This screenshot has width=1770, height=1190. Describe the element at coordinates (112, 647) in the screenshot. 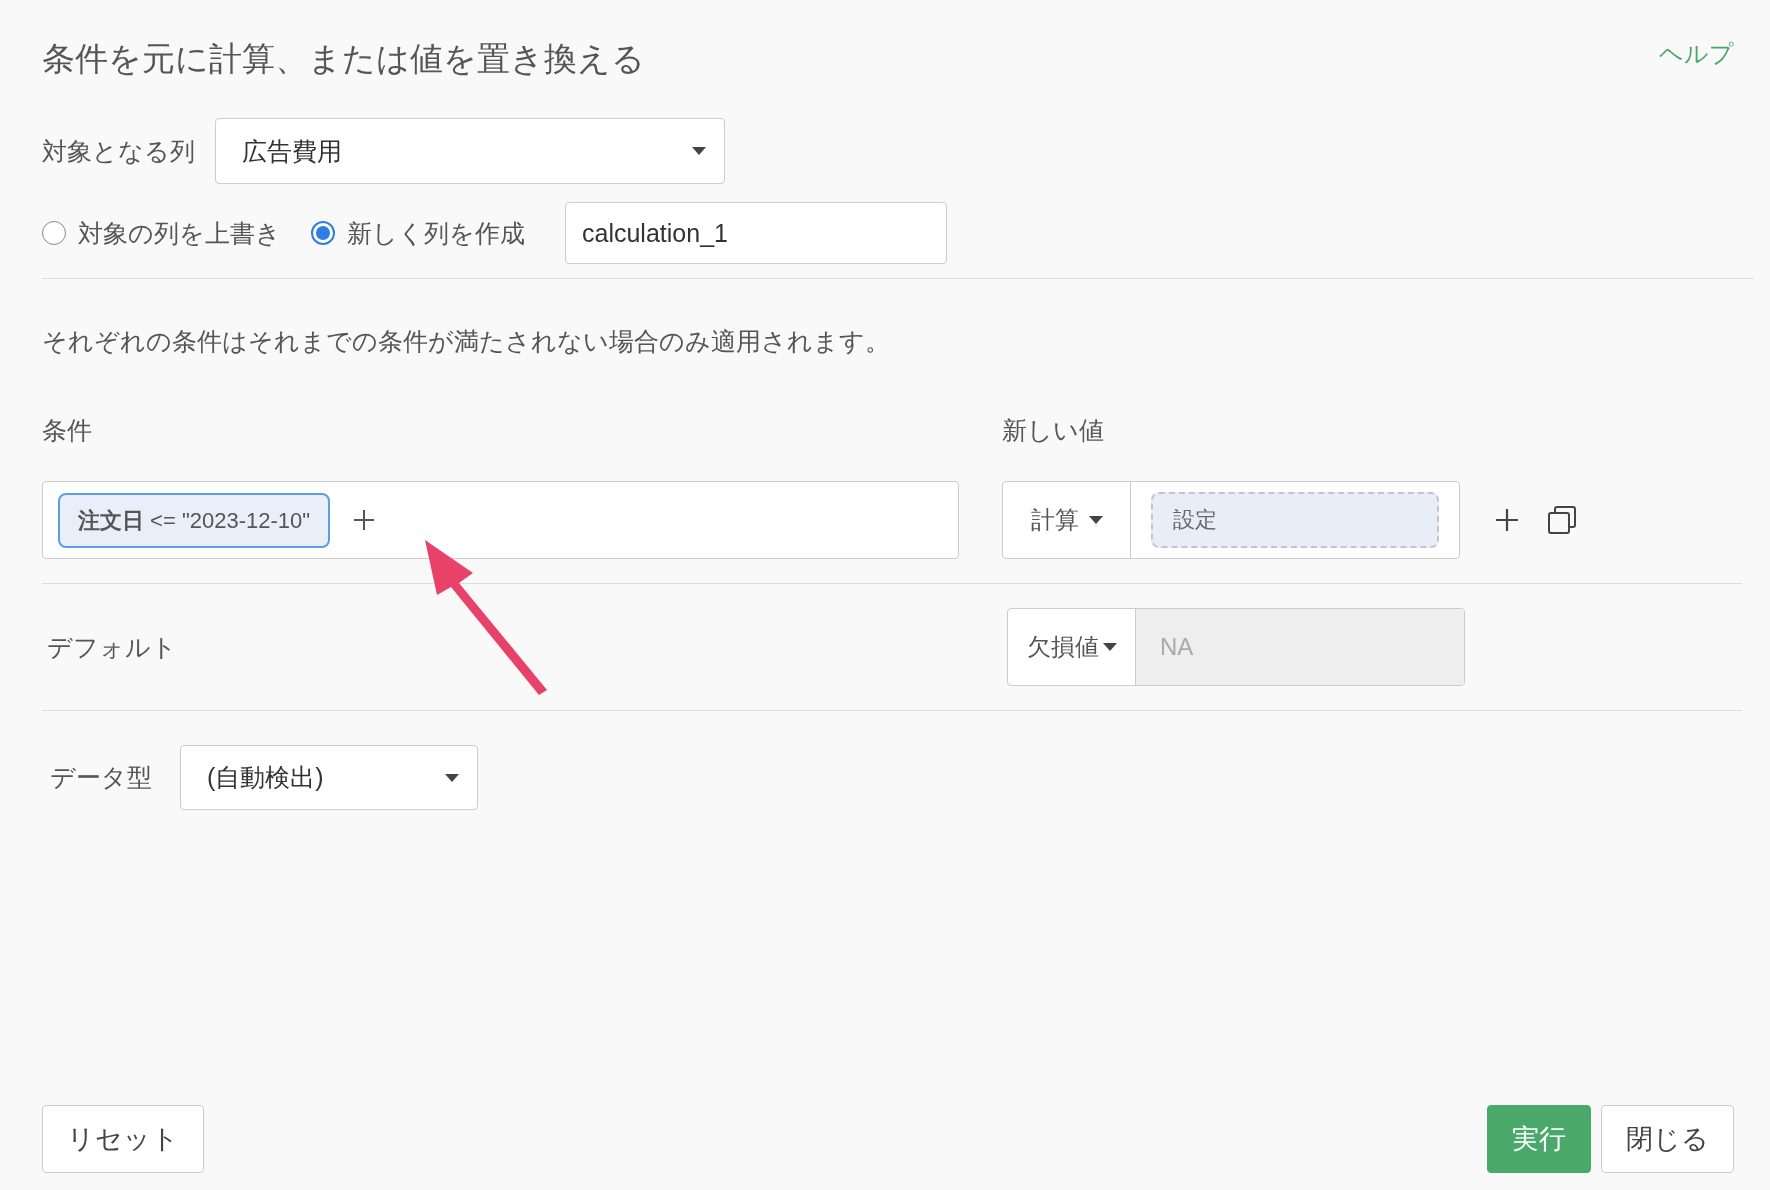

I see `default-label: デフォルト` at that location.